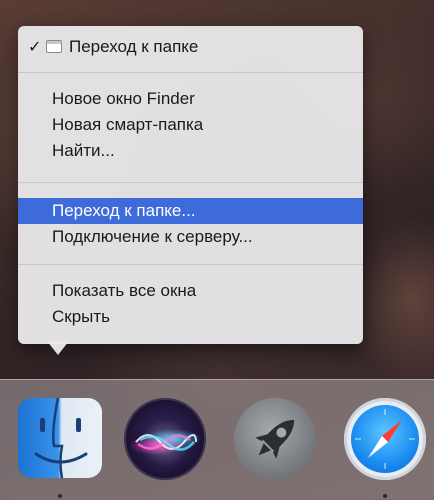  I want to click on siri-wave-graphic, so click(166, 442).